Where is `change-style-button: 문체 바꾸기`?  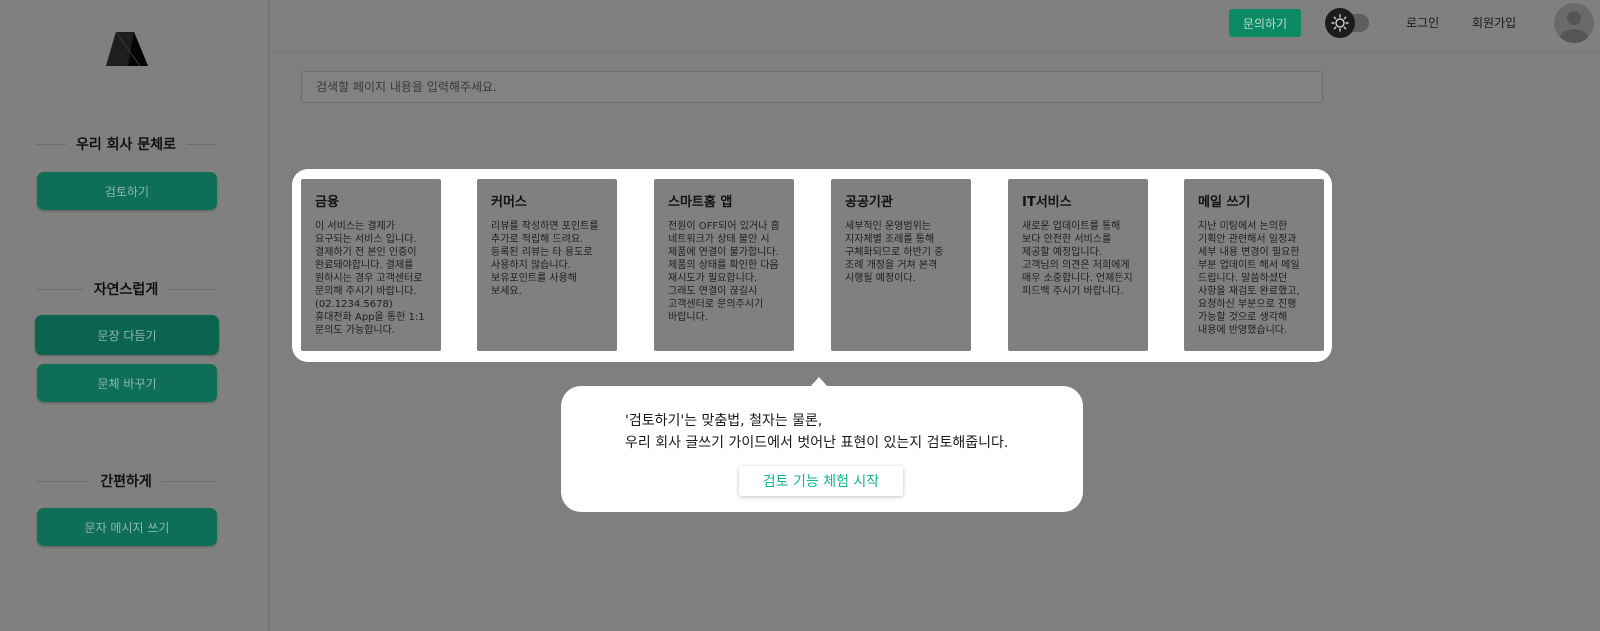
change-style-button: 문체 바꾸기 is located at coordinates (127, 383).